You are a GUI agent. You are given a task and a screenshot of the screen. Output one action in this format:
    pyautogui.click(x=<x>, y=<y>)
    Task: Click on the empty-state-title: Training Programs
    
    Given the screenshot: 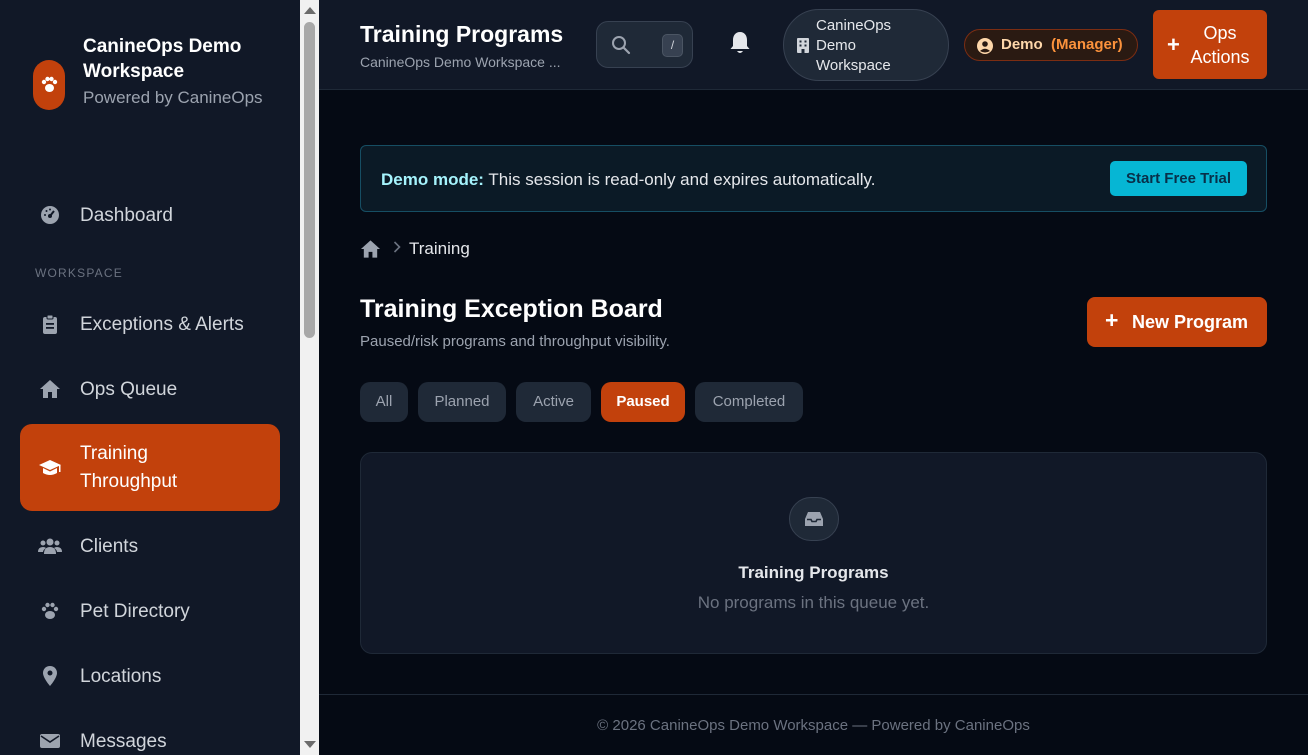 What is the action you would take?
    pyautogui.click(x=813, y=572)
    